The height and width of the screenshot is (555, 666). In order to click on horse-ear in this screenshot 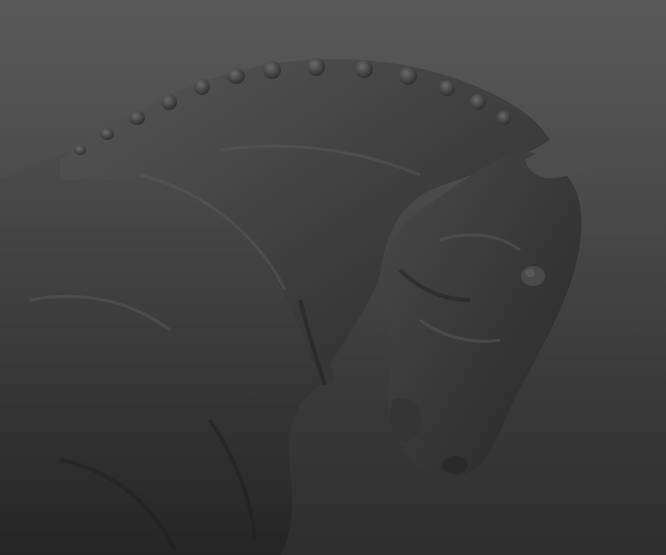, I will do `click(578, 164)`.